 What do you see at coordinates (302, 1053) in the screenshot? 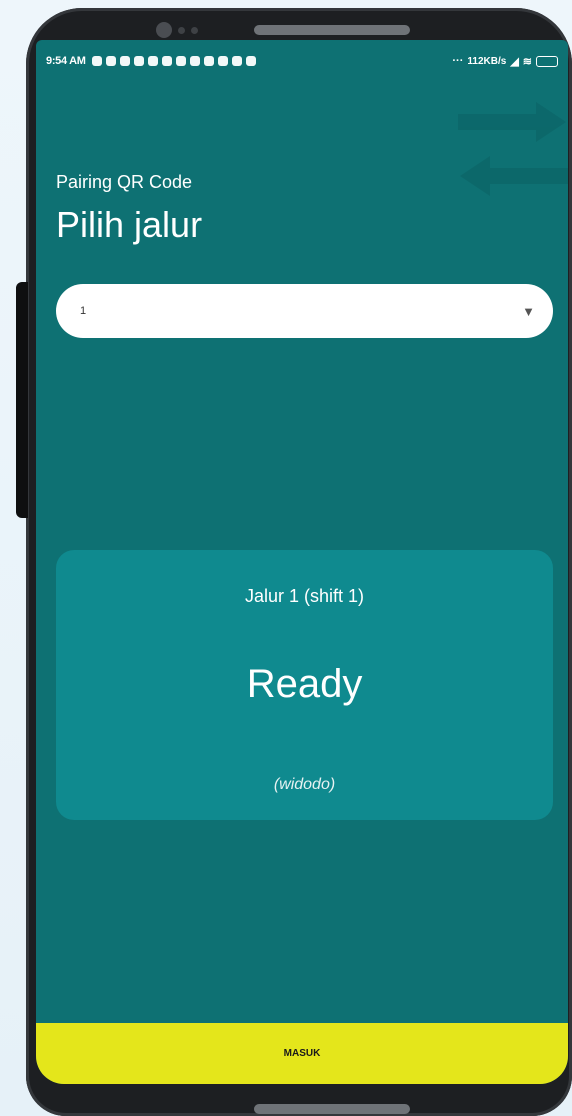
I see `masuk-button: MASUK` at bounding box center [302, 1053].